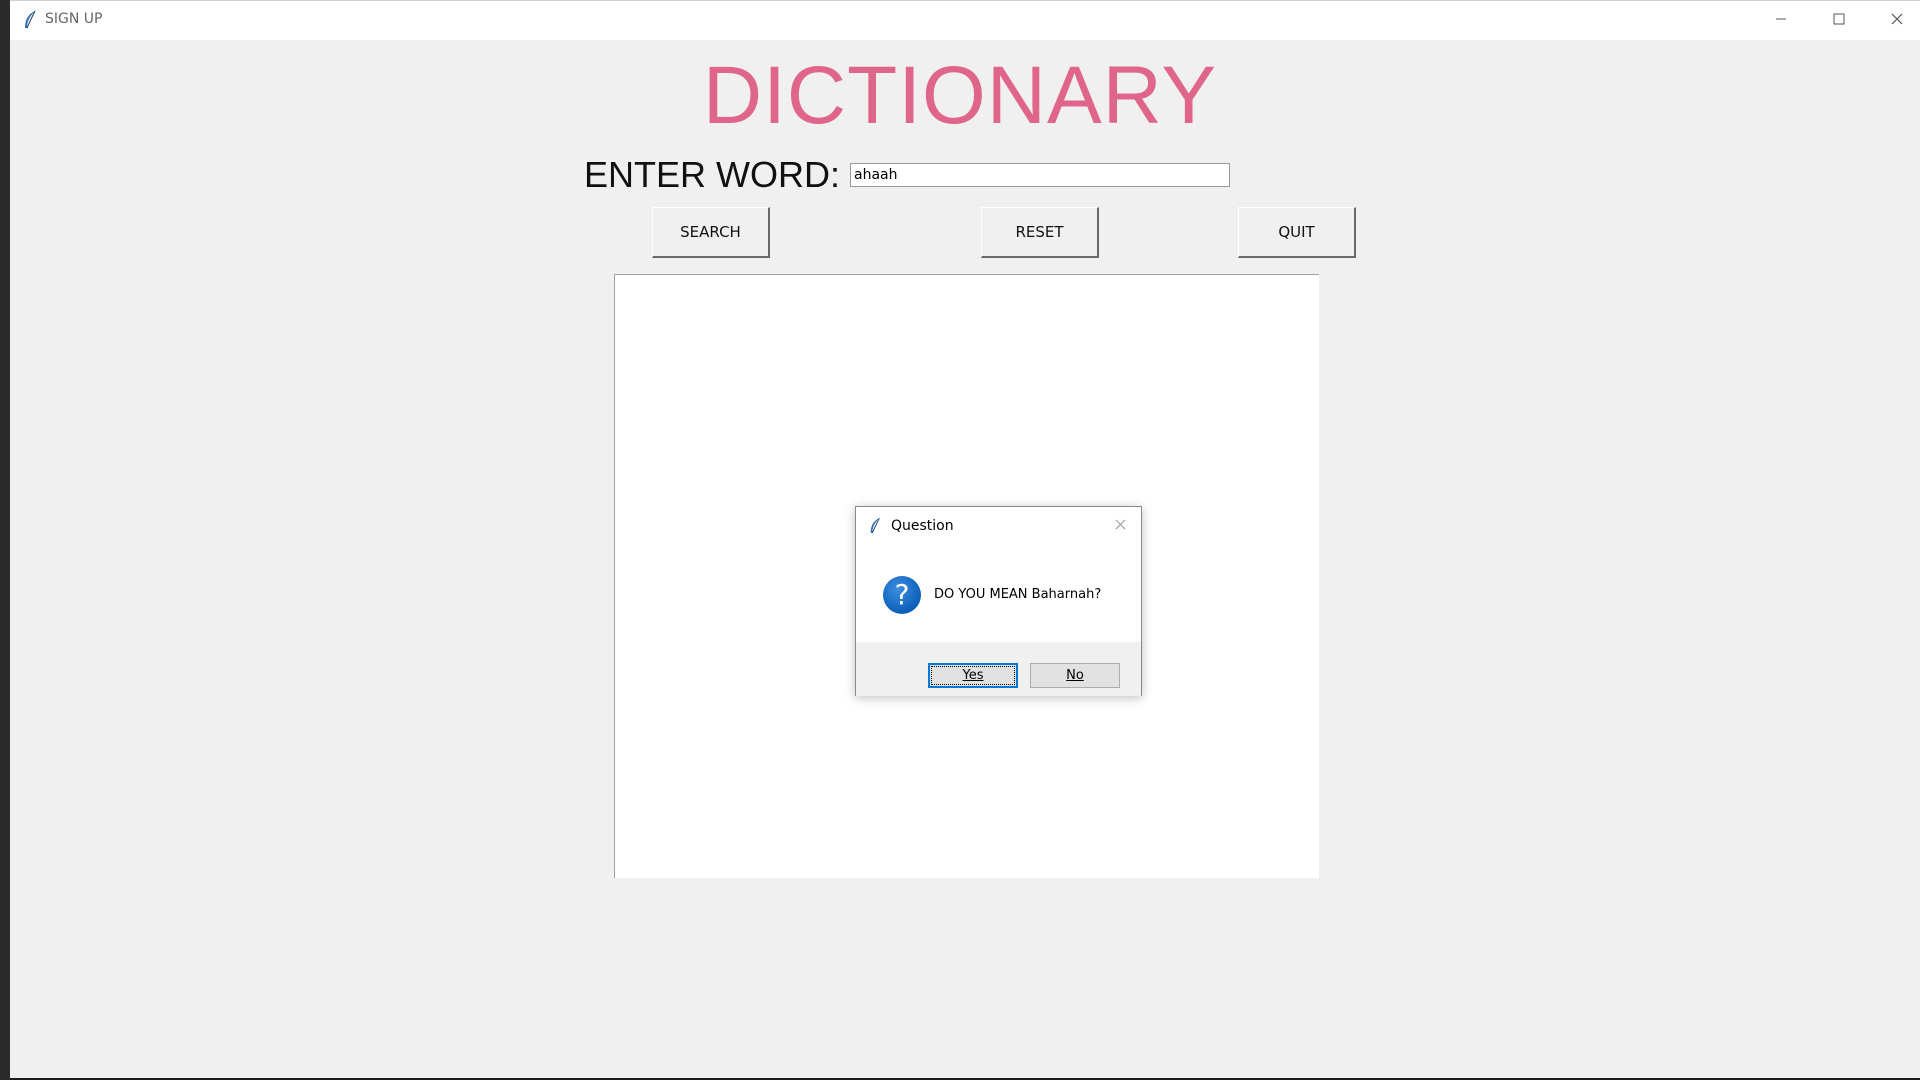 This screenshot has width=1920, height=1080. What do you see at coordinates (922, 526) in the screenshot?
I see `dialog-title: Question` at bounding box center [922, 526].